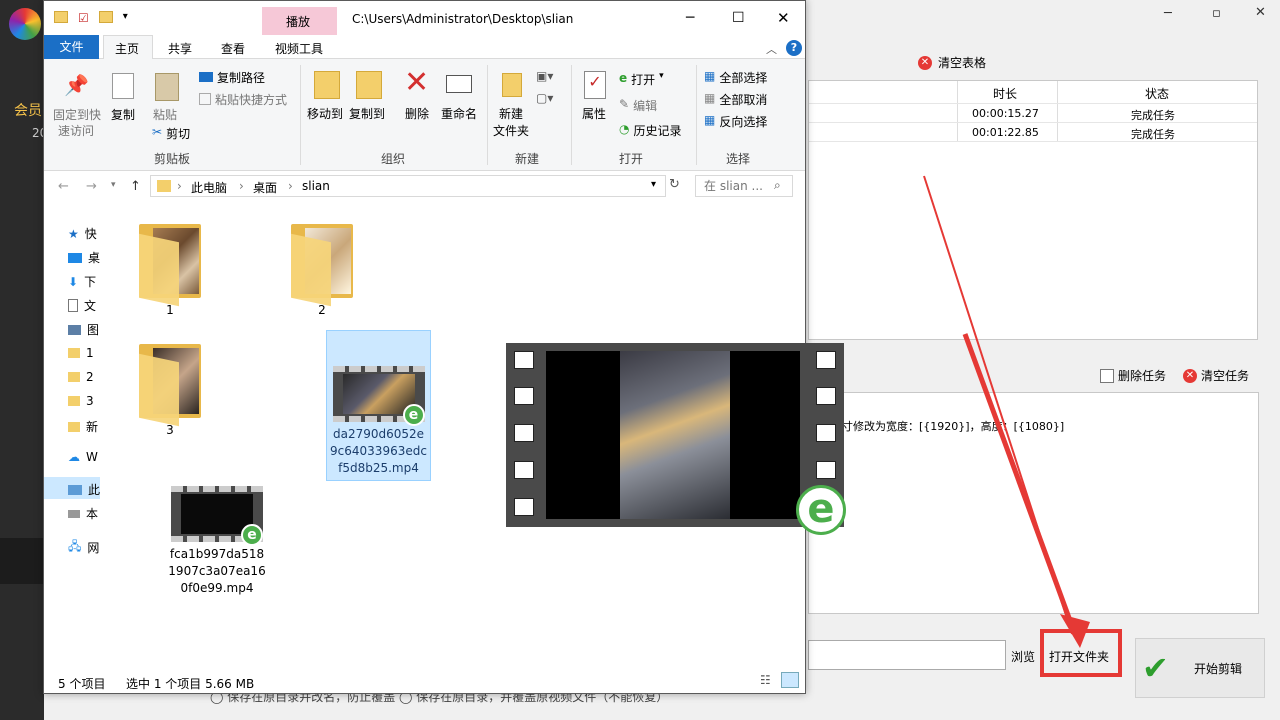 The height and width of the screenshot is (720, 1280). Describe the element at coordinates (217, 541) in the screenshot. I see `video-item-fca1b9: e fca1b997da518 1907c3a07ea16 0f0e99.mp4` at that location.